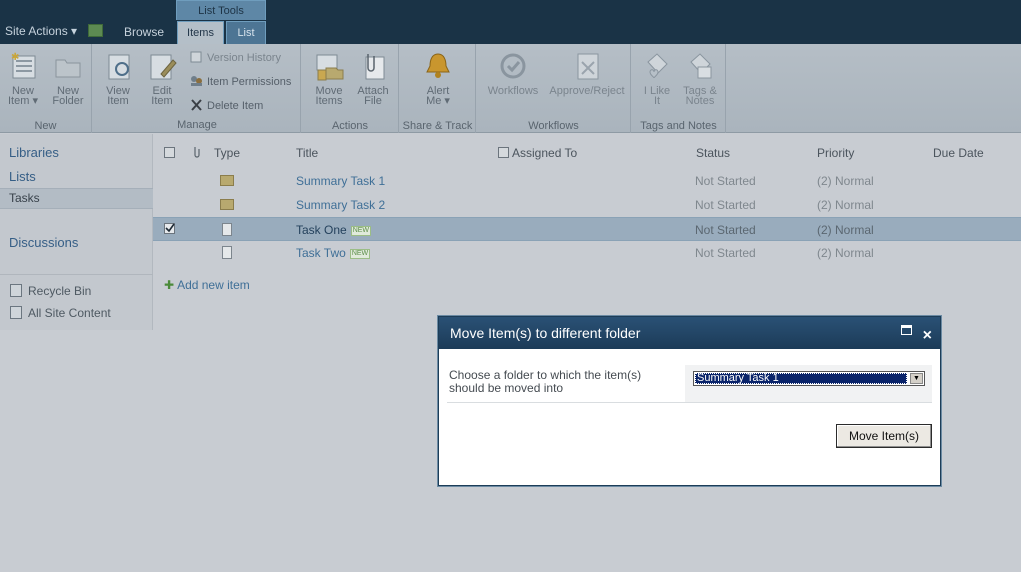 Image resolution: width=1021 pixels, height=572 pixels. I want to click on nav-all-site-content: All Site Content, so click(60, 313).